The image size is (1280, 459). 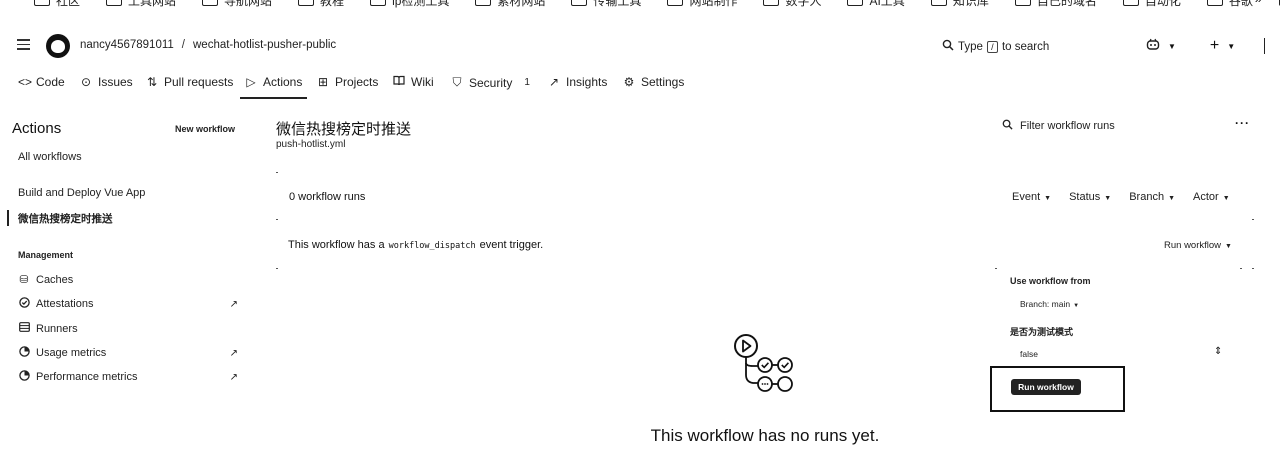 I want to click on bookmark-label: 导航网站, so click(x=248, y=4).